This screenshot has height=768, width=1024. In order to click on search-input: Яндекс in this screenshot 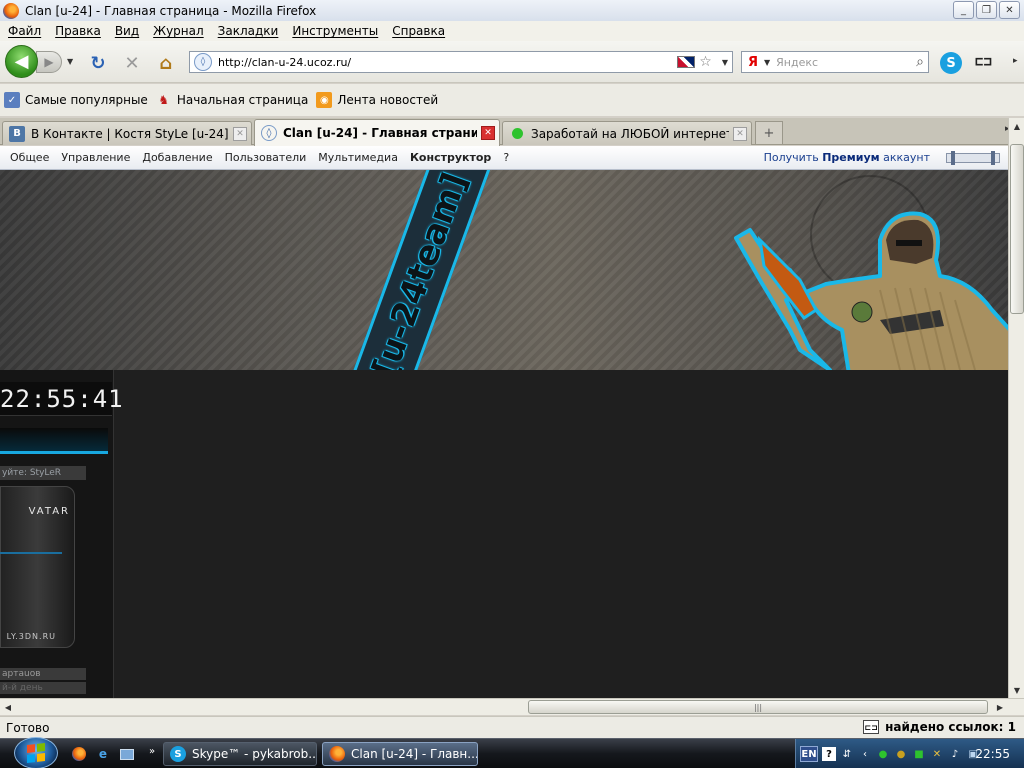, I will do `click(846, 62)`.